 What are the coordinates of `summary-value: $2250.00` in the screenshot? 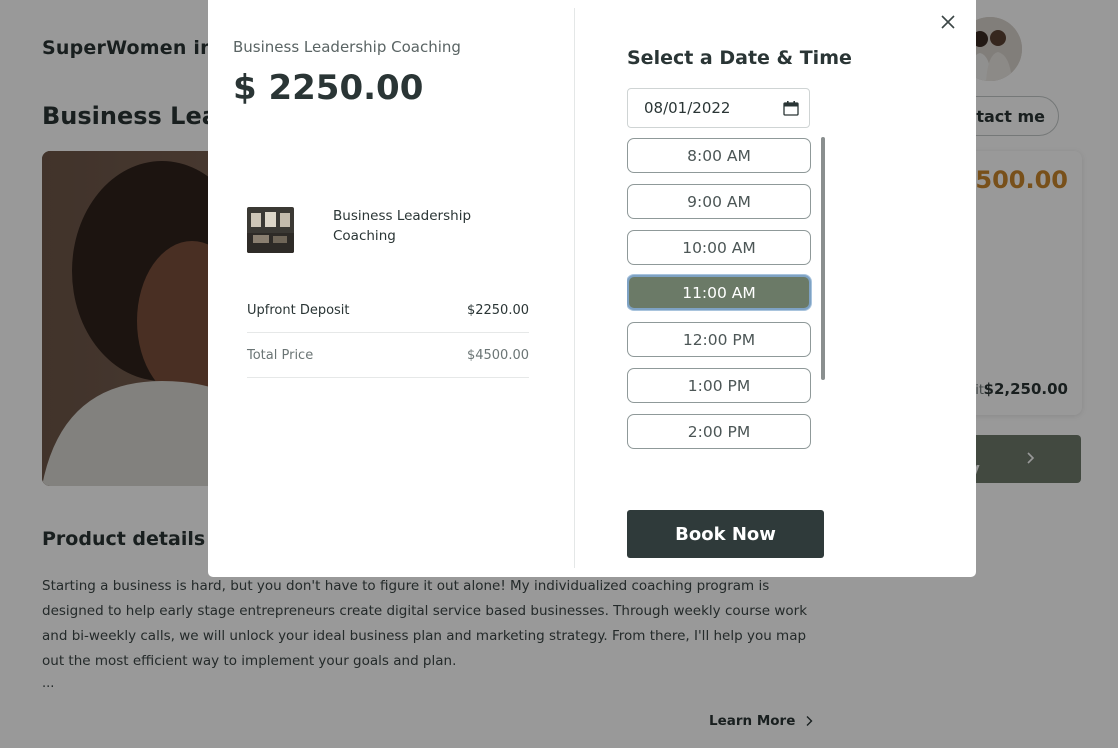 It's located at (497, 310).